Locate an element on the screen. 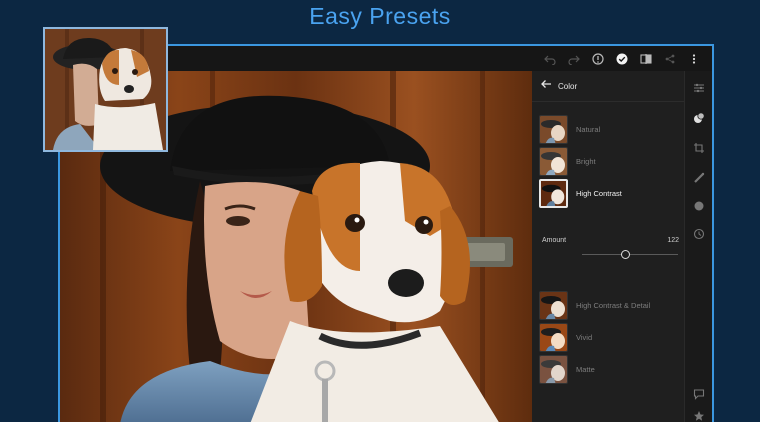 This screenshot has width=760, height=422. tool-strip is located at coordinates (698, 246).